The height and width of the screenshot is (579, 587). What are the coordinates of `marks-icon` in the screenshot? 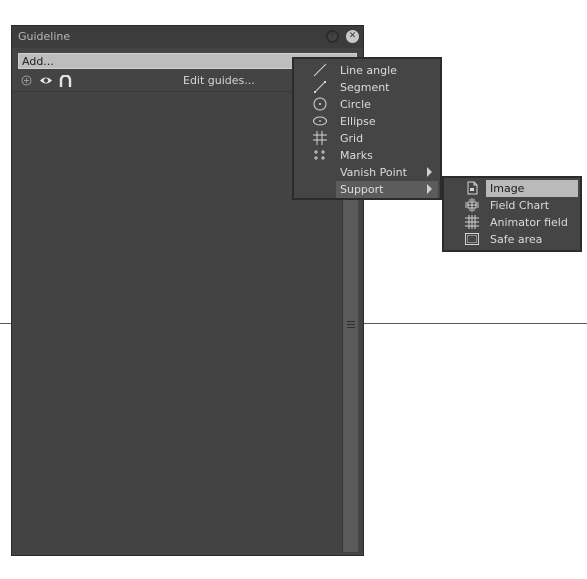 It's located at (320, 155).